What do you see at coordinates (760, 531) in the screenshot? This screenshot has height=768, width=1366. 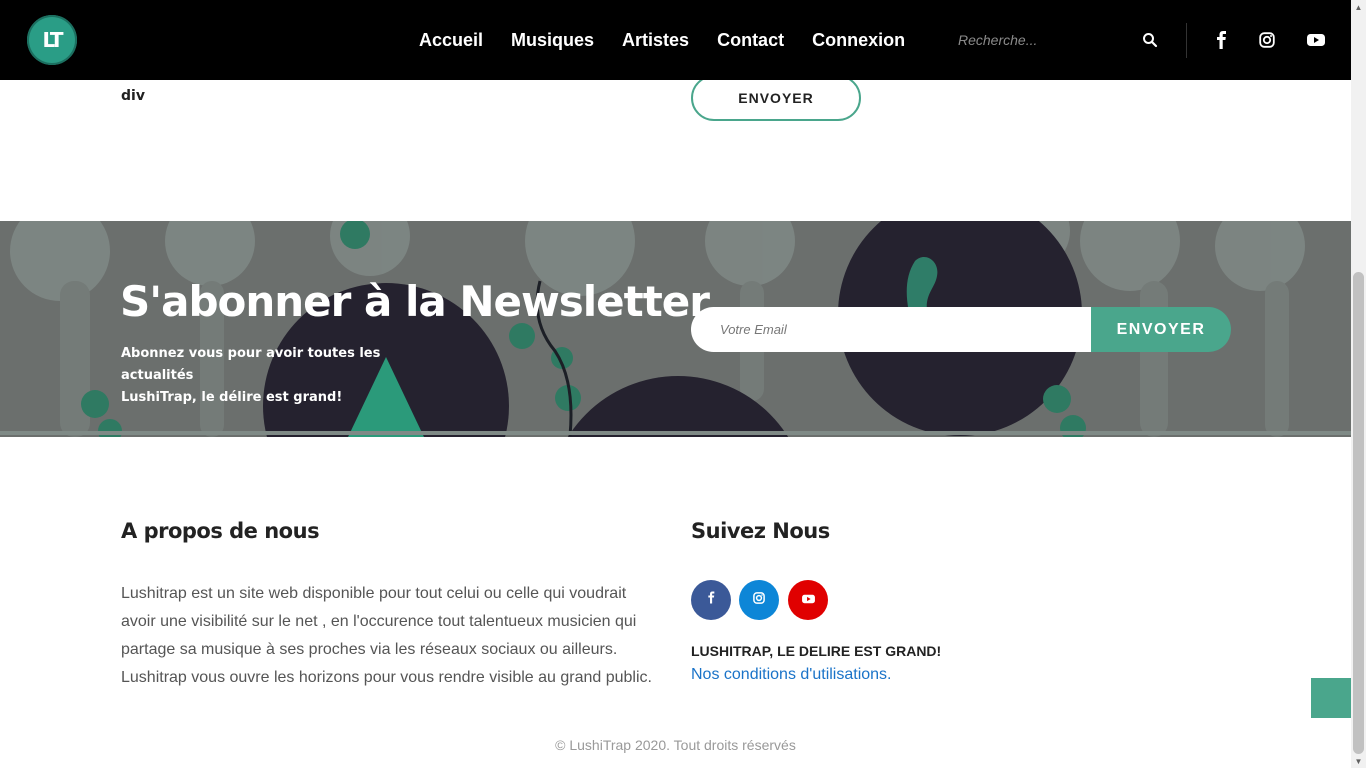 I see `follow-title: Suivez Nous` at bounding box center [760, 531].